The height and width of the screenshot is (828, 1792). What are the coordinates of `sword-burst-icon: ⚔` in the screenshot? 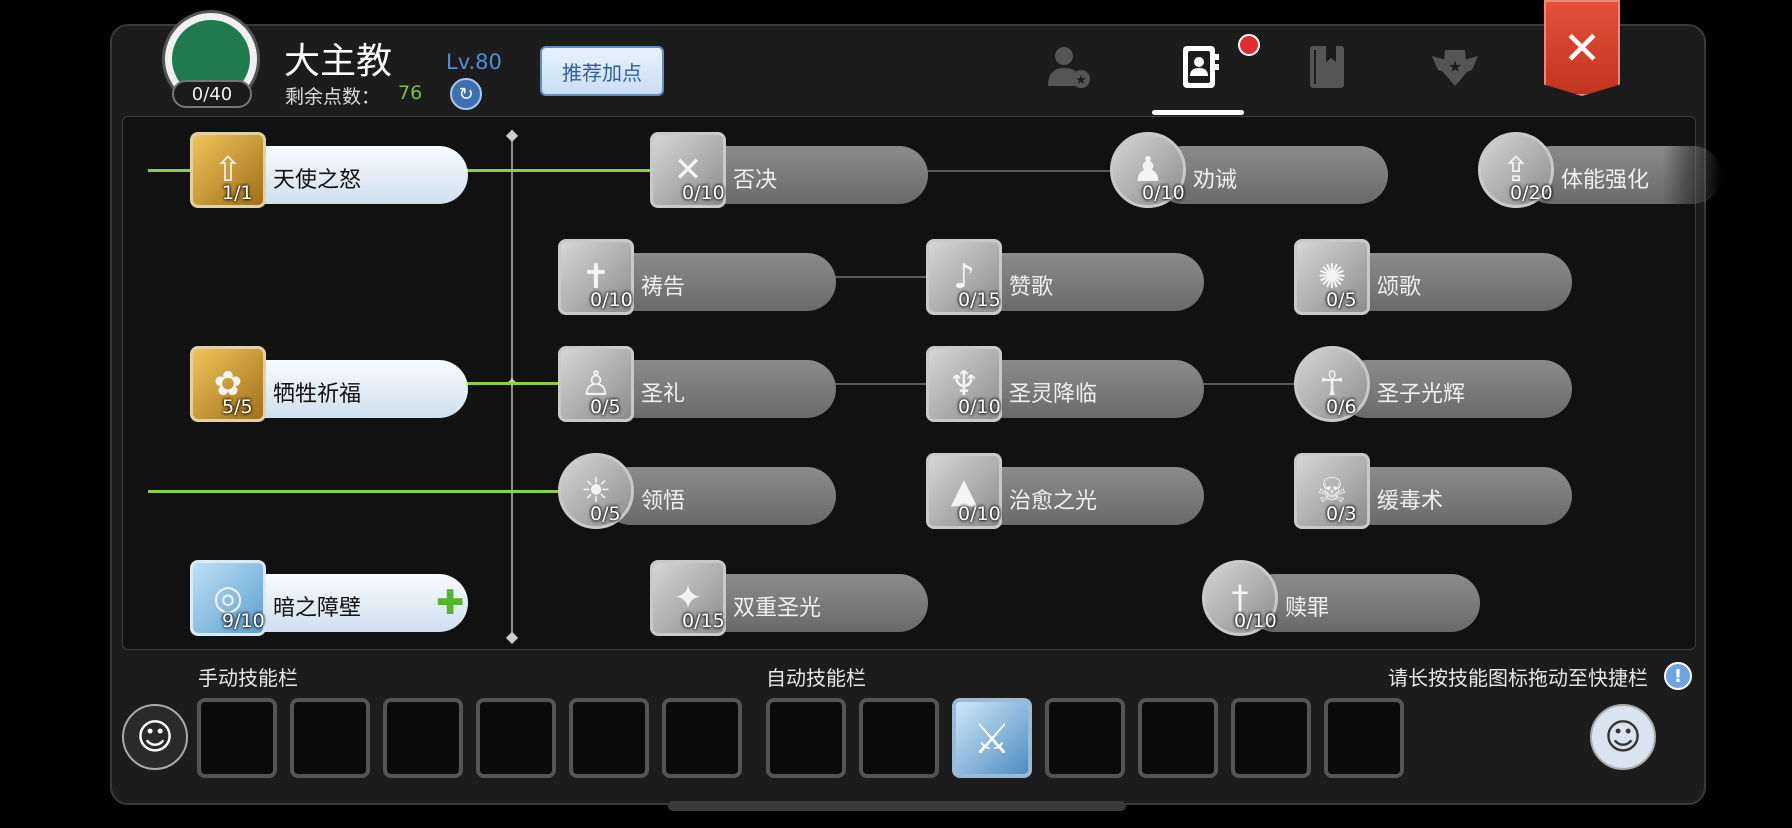 It's located at (992, 738).